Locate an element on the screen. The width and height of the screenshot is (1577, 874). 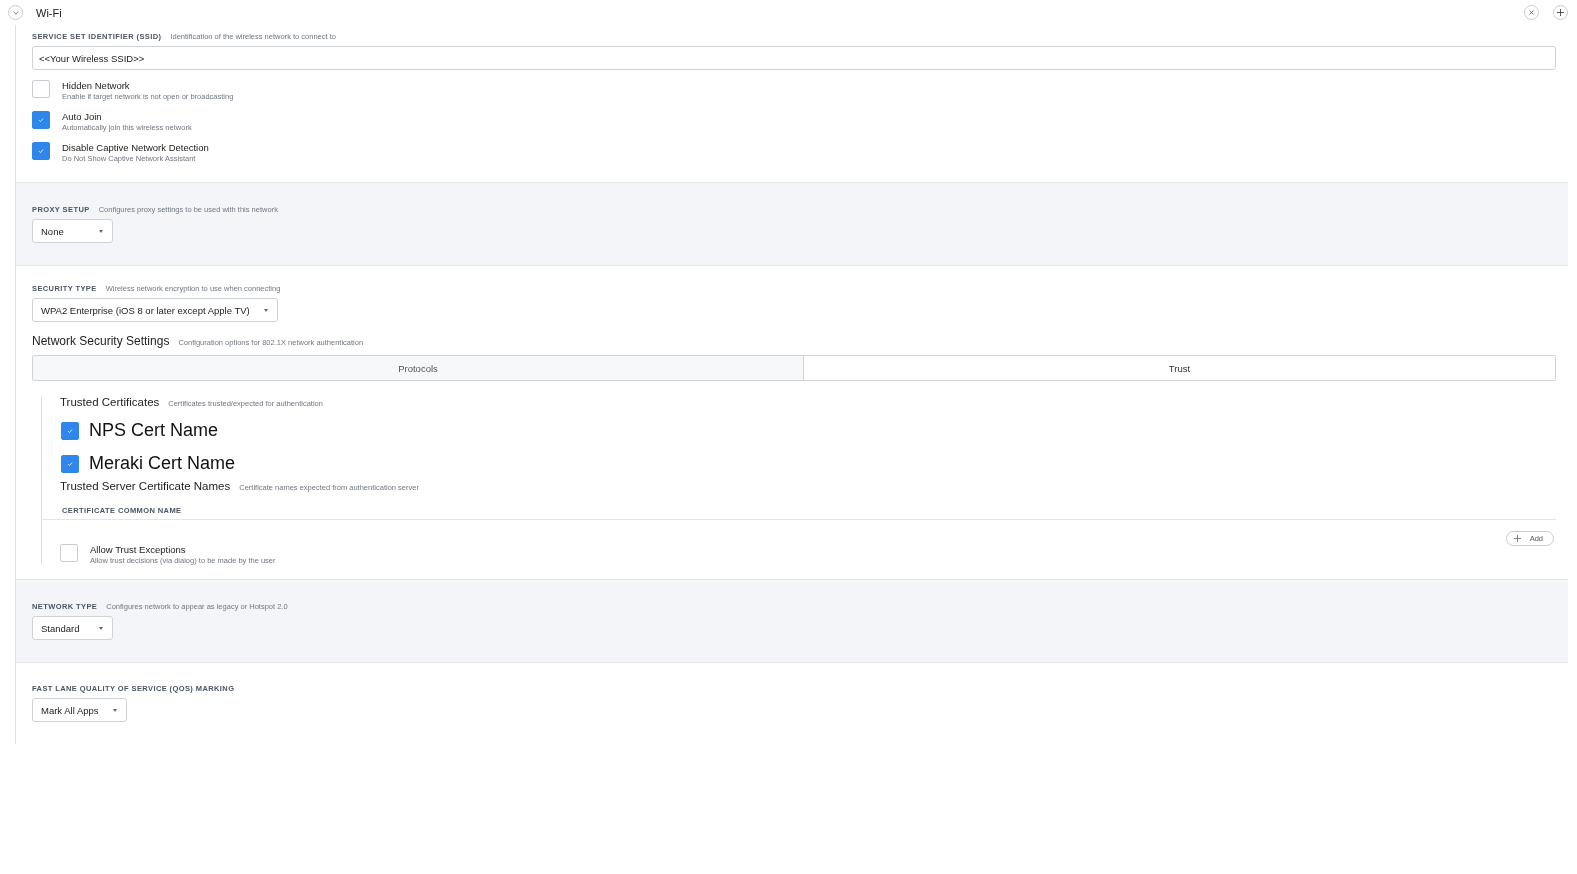
close-icon is located at coordinates (1531, 12).